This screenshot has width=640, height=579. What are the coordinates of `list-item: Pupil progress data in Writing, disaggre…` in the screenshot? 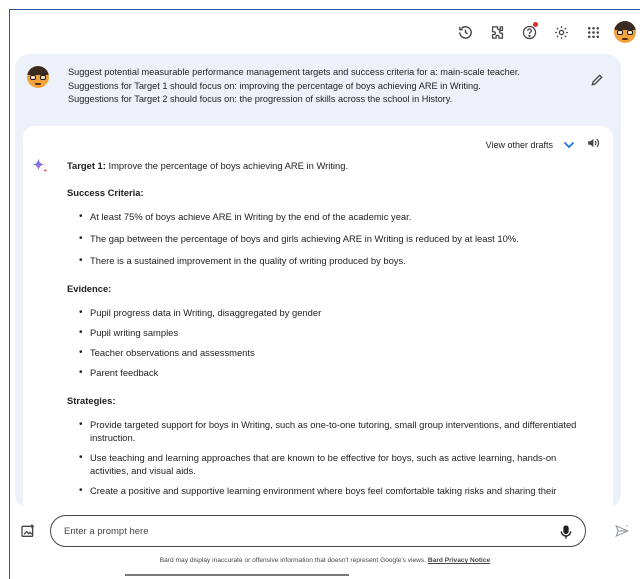 It's located at (331, 312).